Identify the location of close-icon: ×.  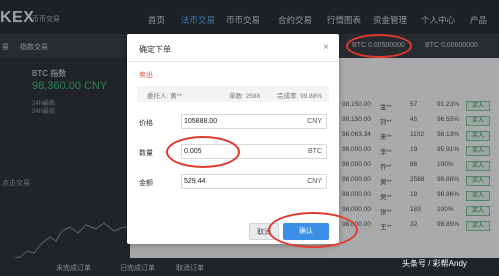
(326, 47).